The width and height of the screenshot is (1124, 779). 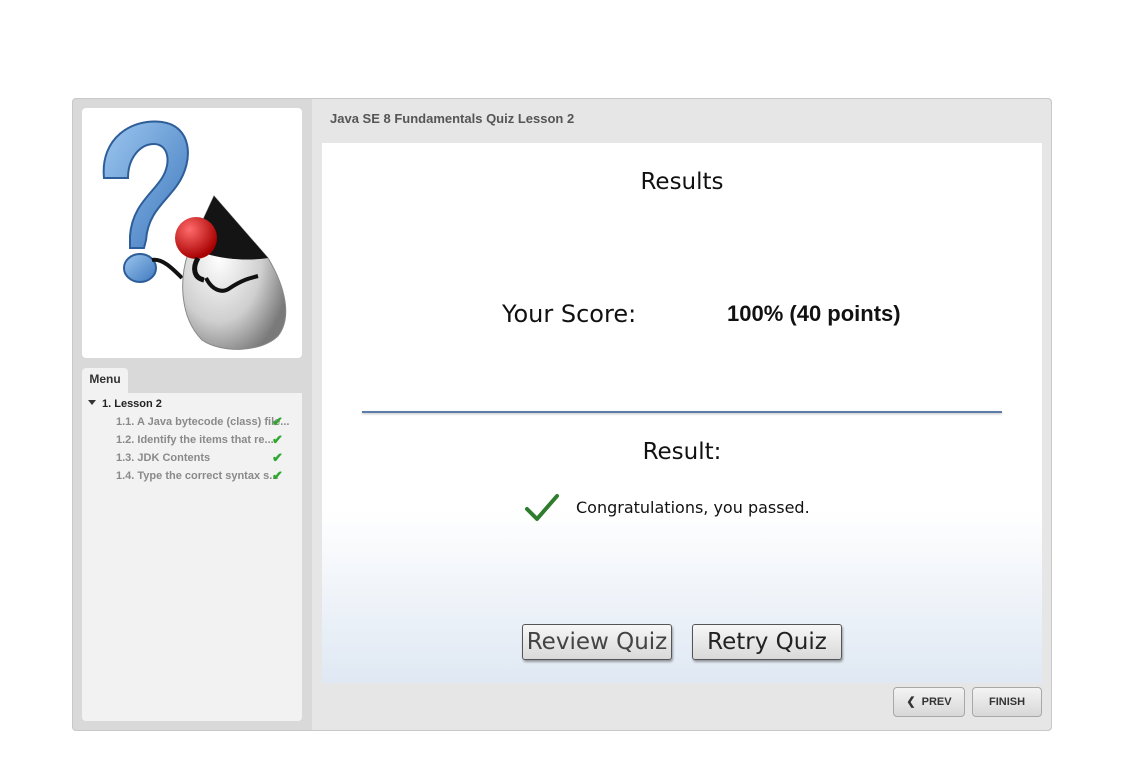 I want to click on menu-item: 1.1. A Java bytecode (class) file... ✔, so click(x=208, y=422).